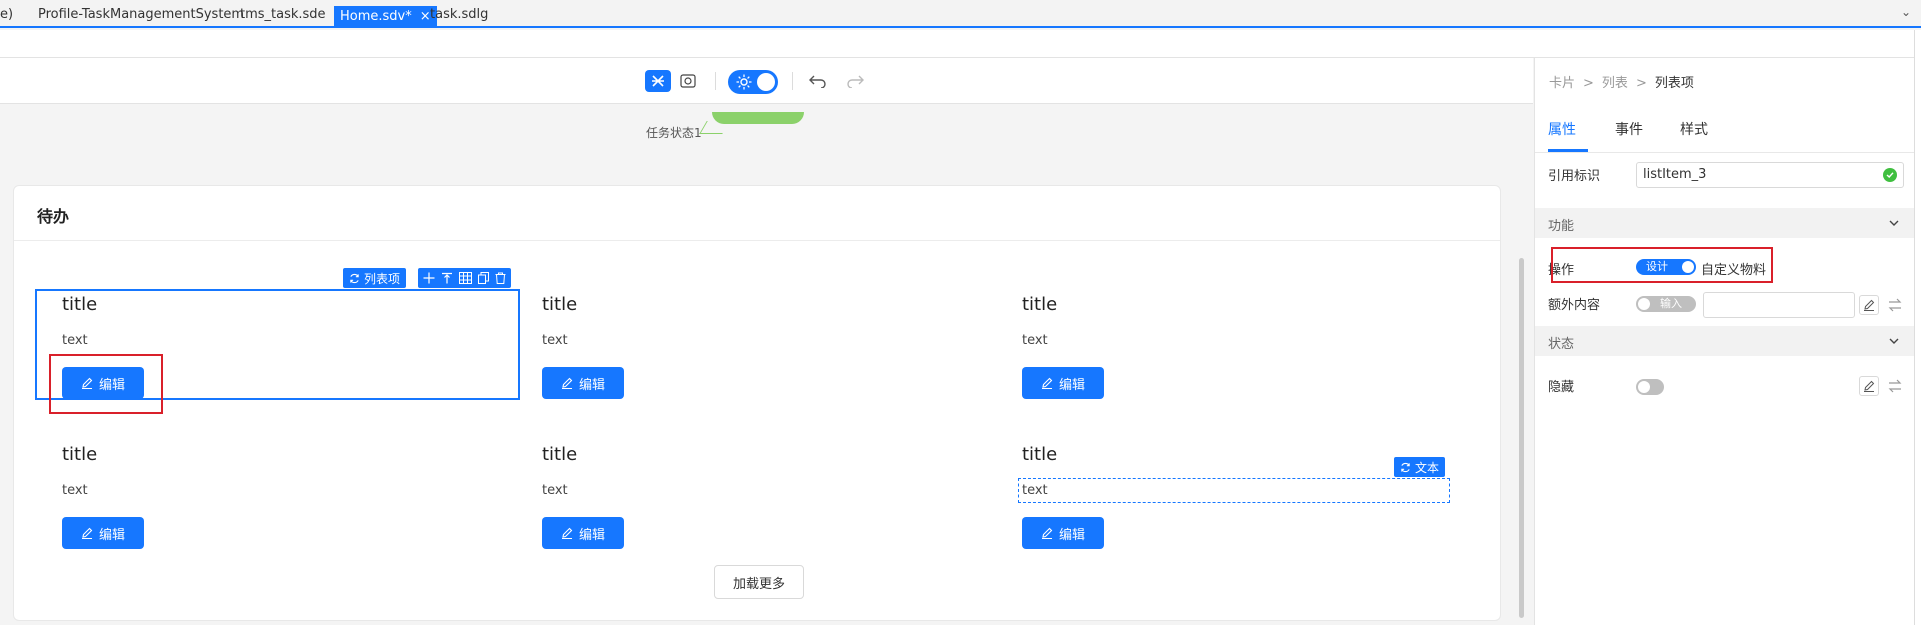 The image size is (1921, 625). What do you see at coordinates (1562, 83) in the screenshot?
I see `breadcrumb-item: 卡片` at bounding box center [1562, 83].